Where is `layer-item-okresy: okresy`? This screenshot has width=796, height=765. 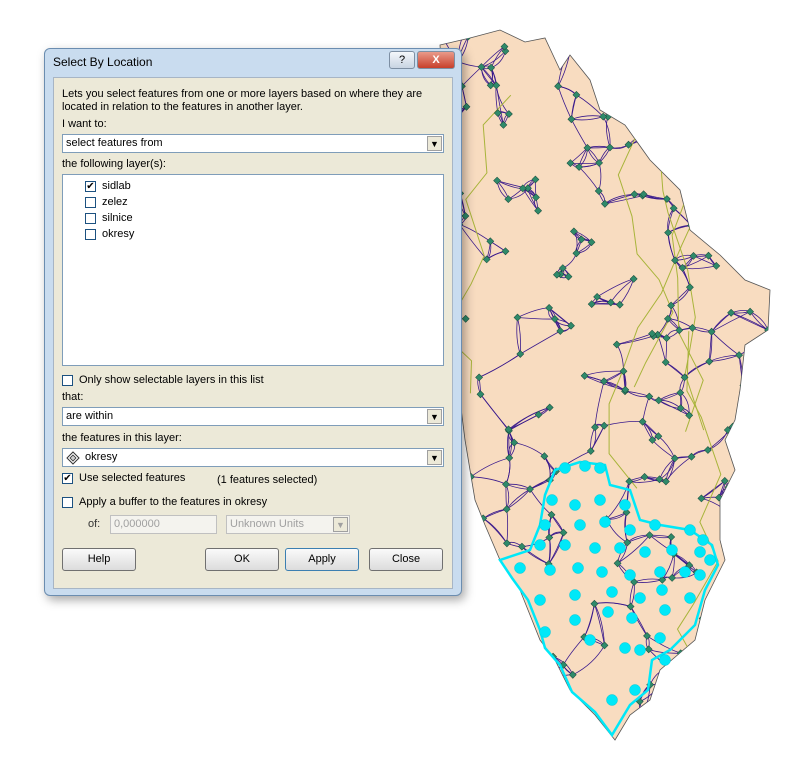
layer-item-okresy: okresy is located at coordinates (109, 234).